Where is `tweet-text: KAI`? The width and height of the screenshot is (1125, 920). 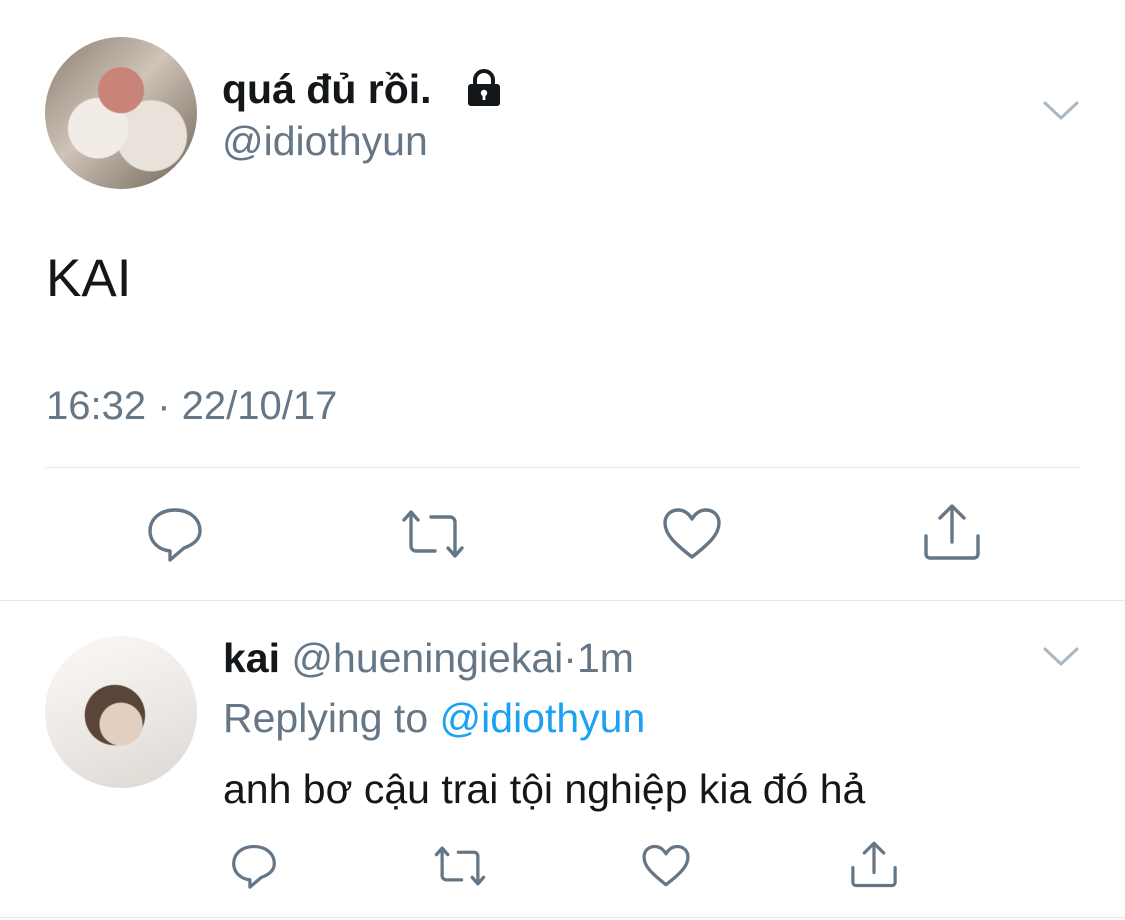
tweet-text: KAI is located at coordinates (89, 278).